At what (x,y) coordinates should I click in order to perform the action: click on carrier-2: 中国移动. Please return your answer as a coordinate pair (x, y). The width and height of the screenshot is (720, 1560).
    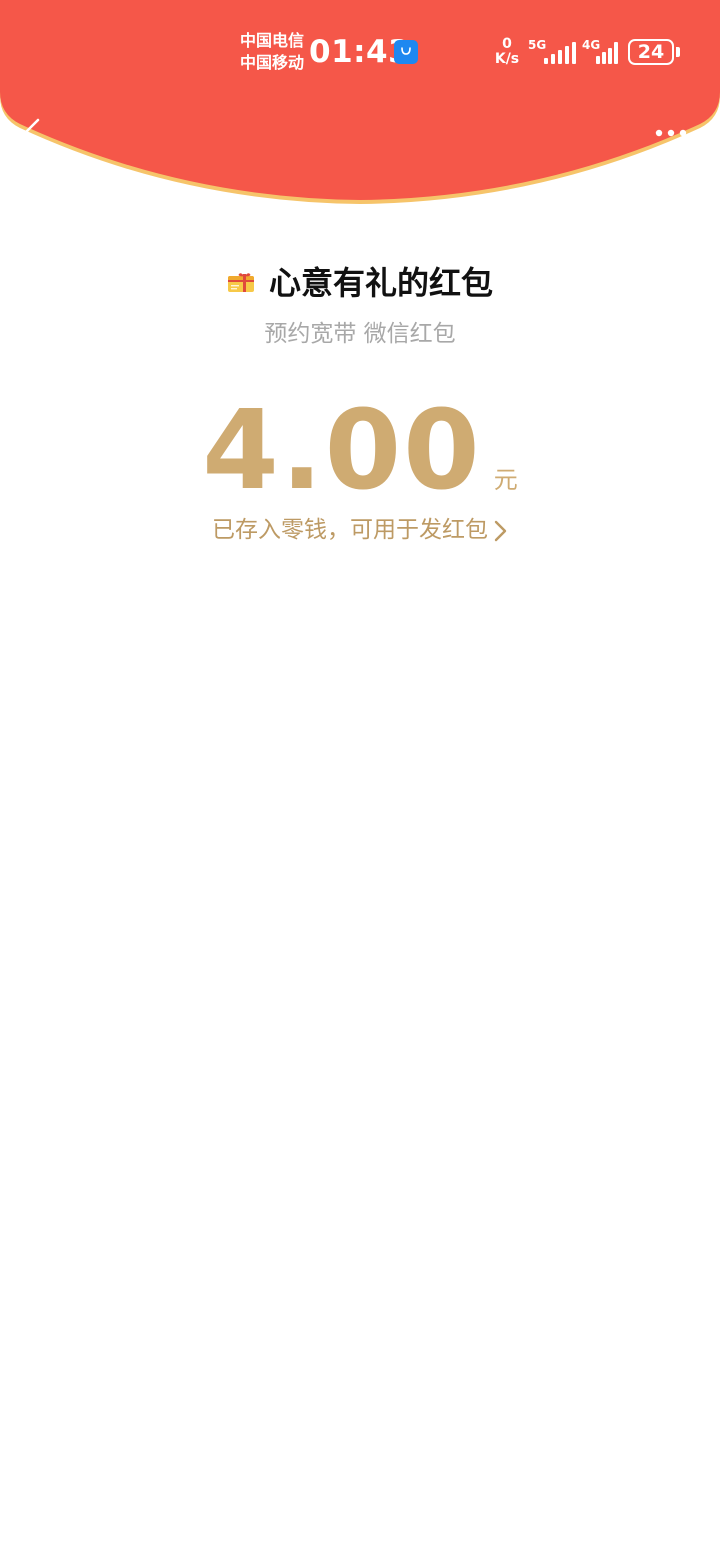
    Looking at the image, I should click on (272, 62).